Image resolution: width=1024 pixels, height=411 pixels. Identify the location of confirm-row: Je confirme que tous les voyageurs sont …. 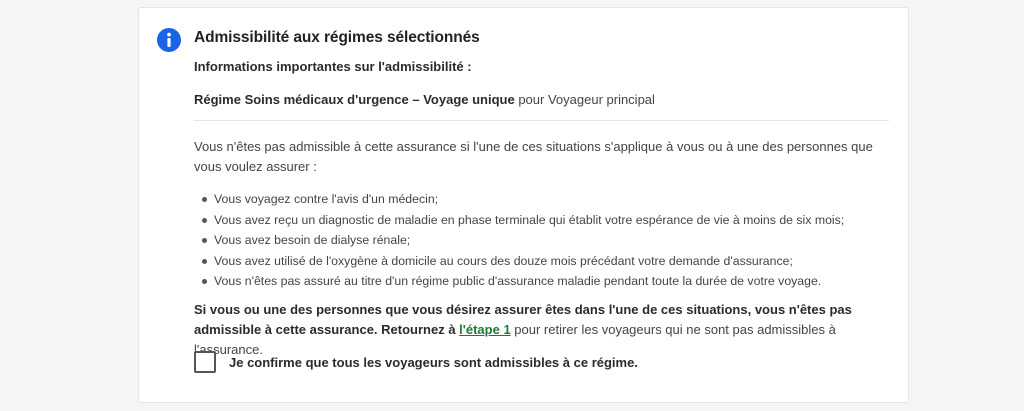
(416, 362).